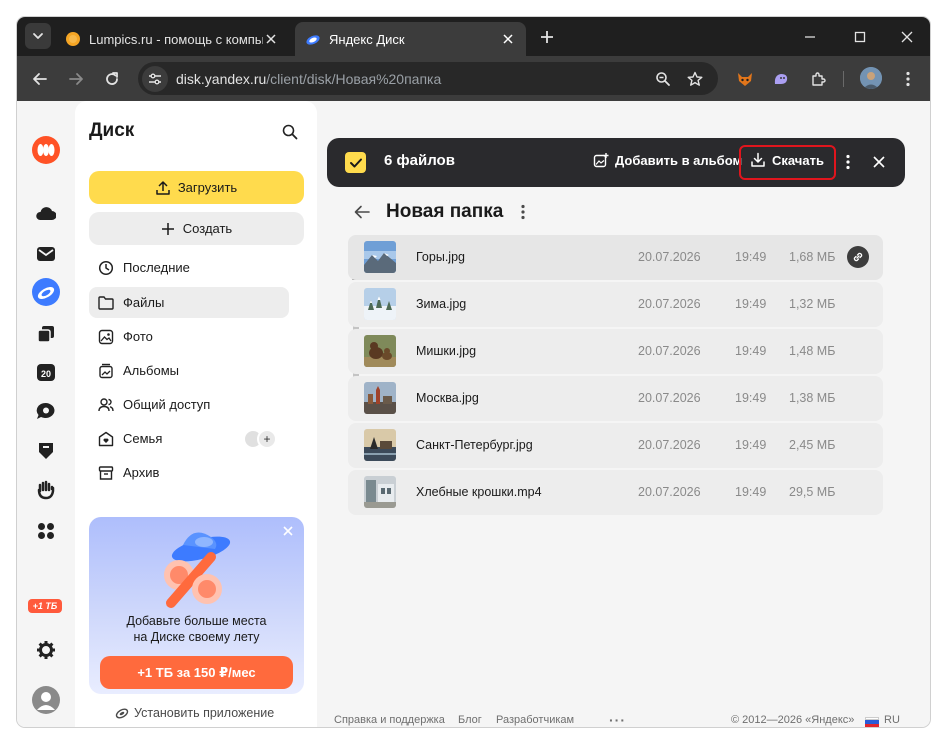 Image resolution: width=947 pixels, height=743 pixels. Describe the element at coordinates (410, 39) in the screenshot. I see `tab-yandex-disk: Яндекс Диск` at that location.